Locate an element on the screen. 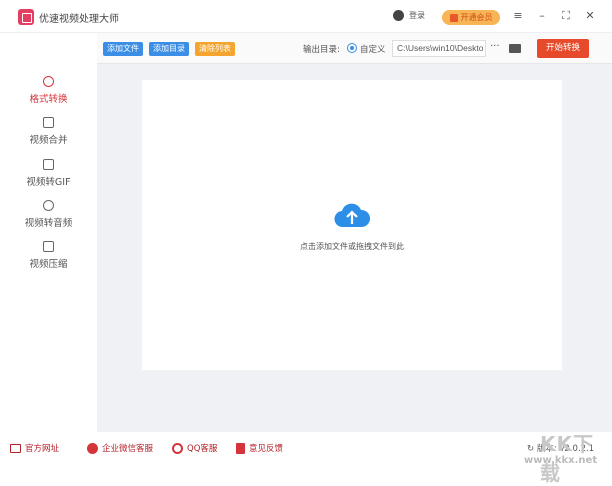  output-path-input: C:\Users\win10\Deskto is located at coordinates (439, 48).